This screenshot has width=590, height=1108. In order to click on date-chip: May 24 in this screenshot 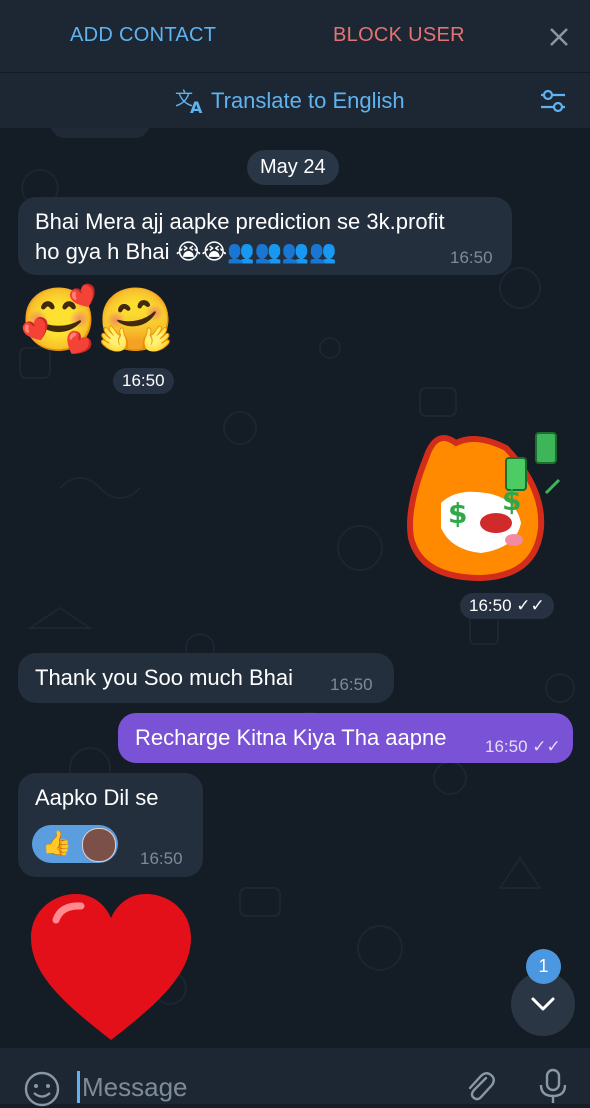, I will do `click(293, 167)`.